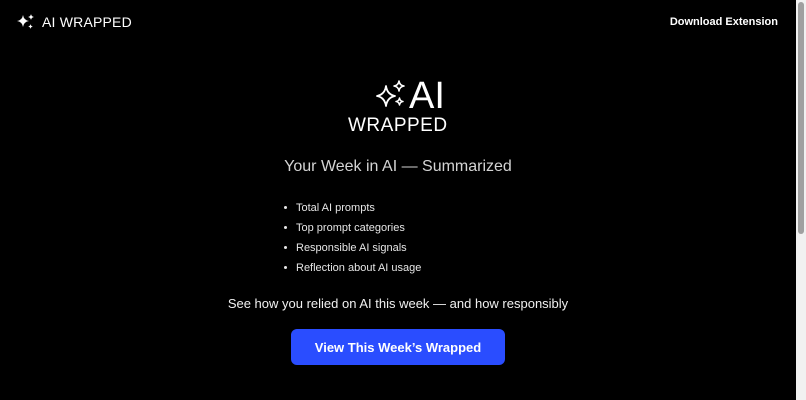 Image resolution: width=806 pixels, height=400 pixels. What do you see at coordinates (398, 24) in the screenshot?
I see `header: AI WRAPPED Download Extension` at bounding box center [398, 24].